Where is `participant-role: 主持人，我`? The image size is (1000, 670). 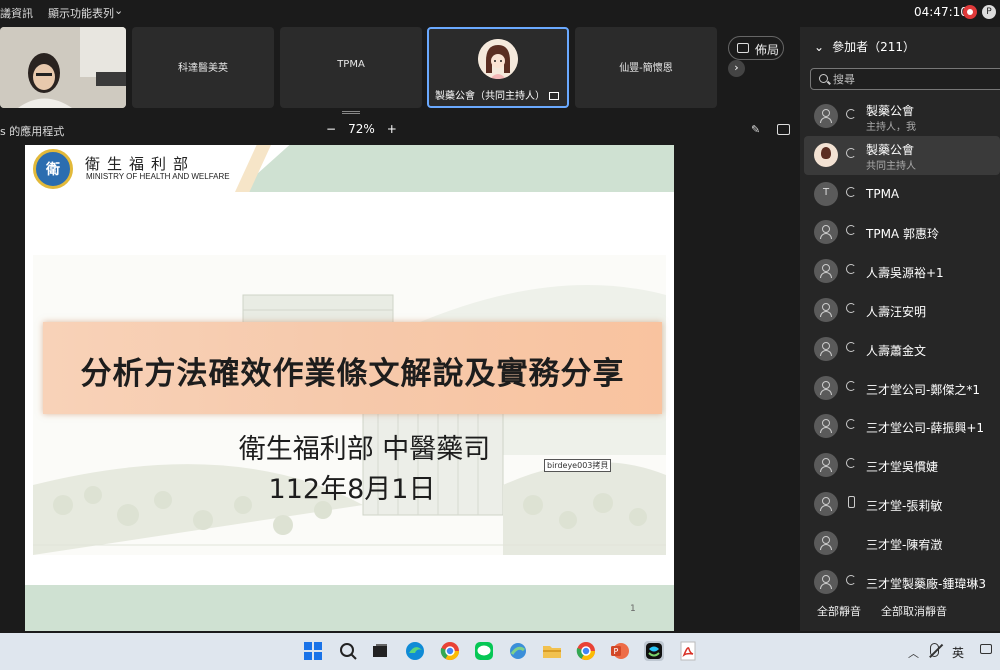 participant-role: 主持人，我 is located at coordinates (891, 127).